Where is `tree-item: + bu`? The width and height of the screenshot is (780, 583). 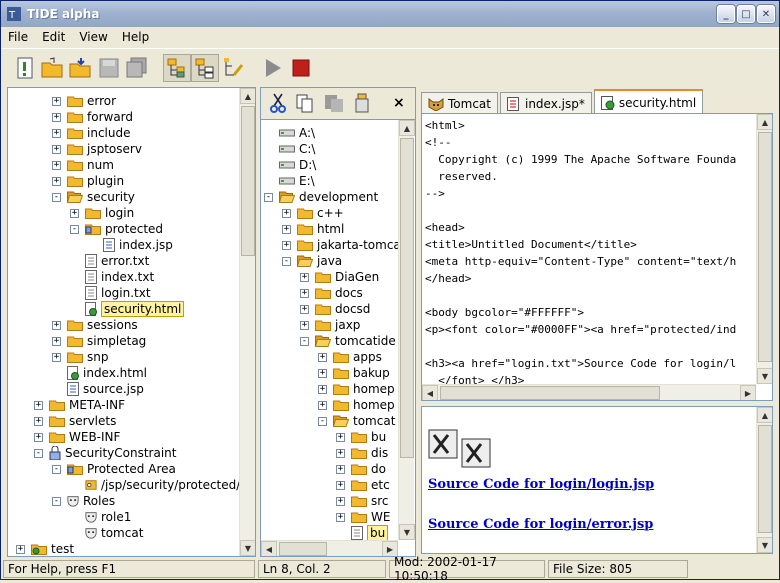 tree-item: + bu is located at coordinates (361, 437).